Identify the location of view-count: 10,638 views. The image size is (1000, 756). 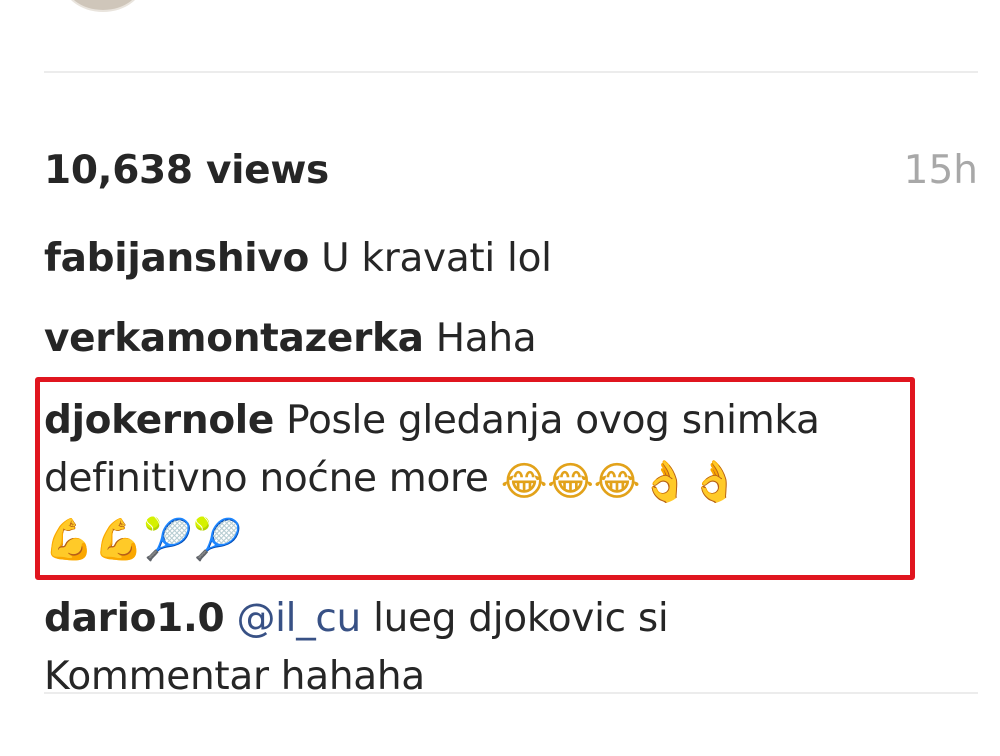
(186, 170).